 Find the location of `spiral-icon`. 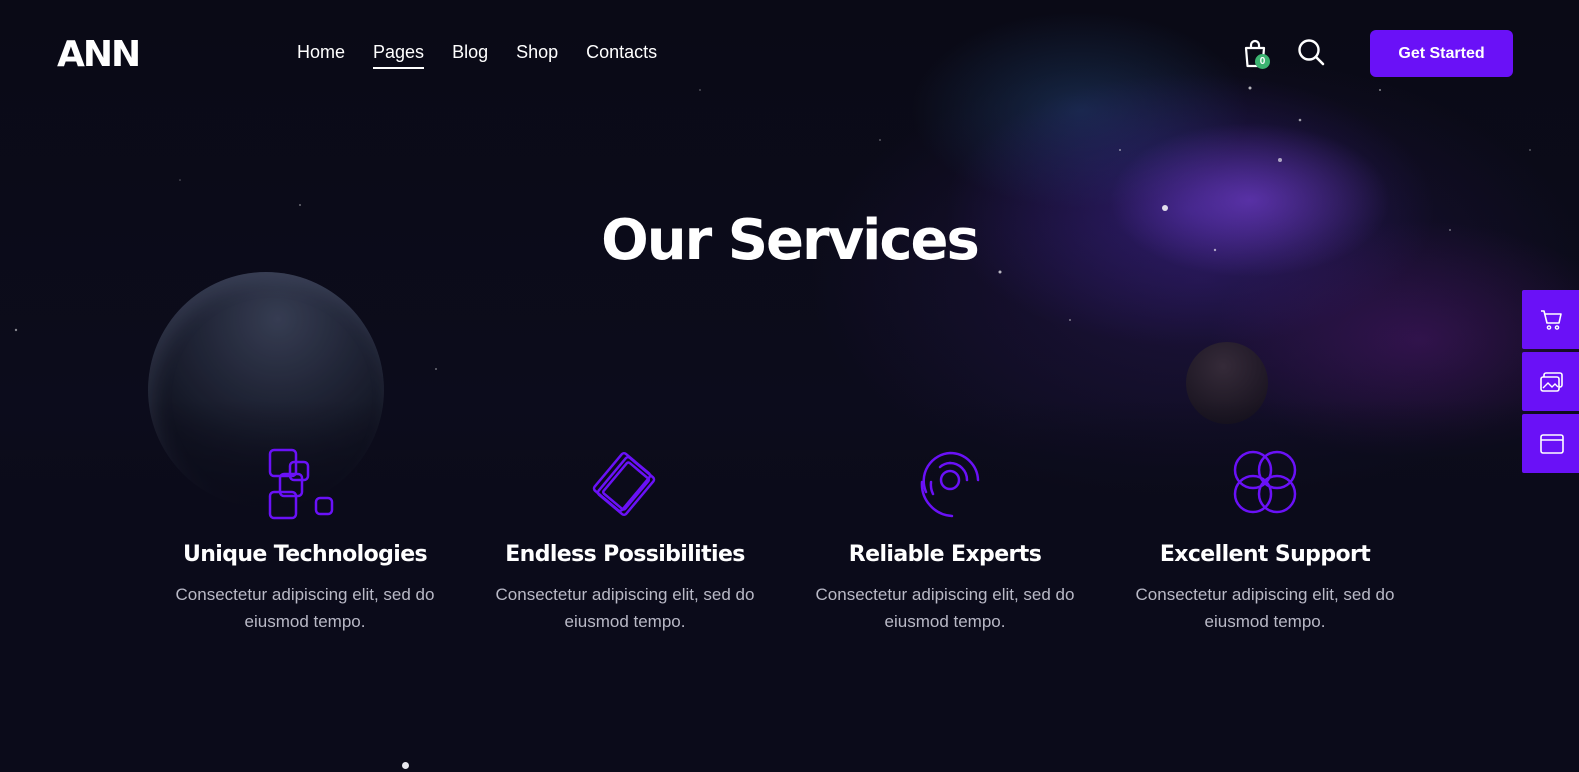

spiral-icon is located at coordinates (950, 484).